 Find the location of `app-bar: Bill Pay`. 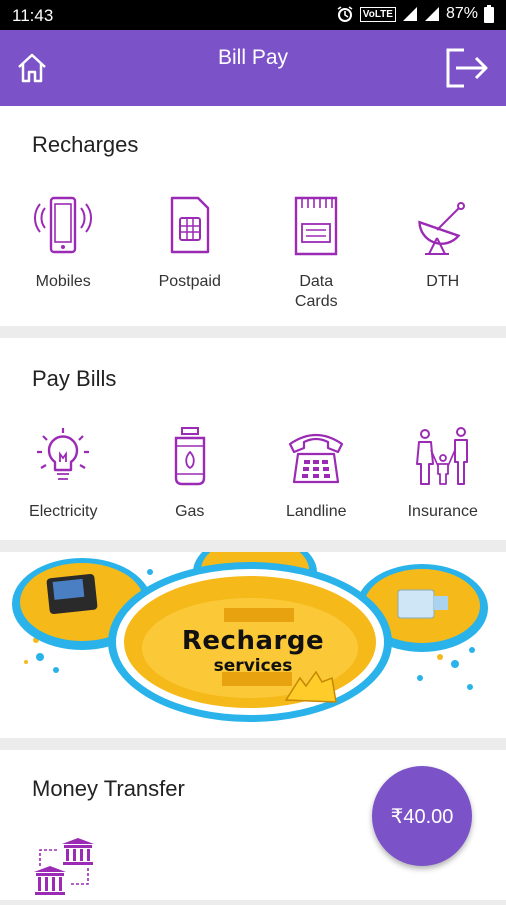

app-bar: Bill Pay is located at coordinates (253, 68).